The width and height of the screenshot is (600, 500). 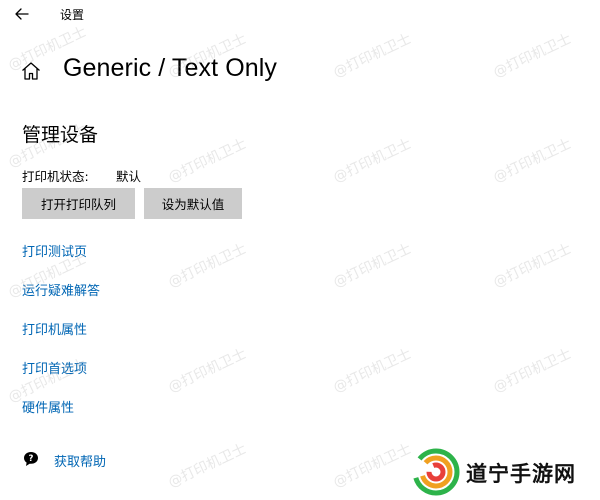 I want to click on help-chat-icon: ?, so click(x=31, y=459).